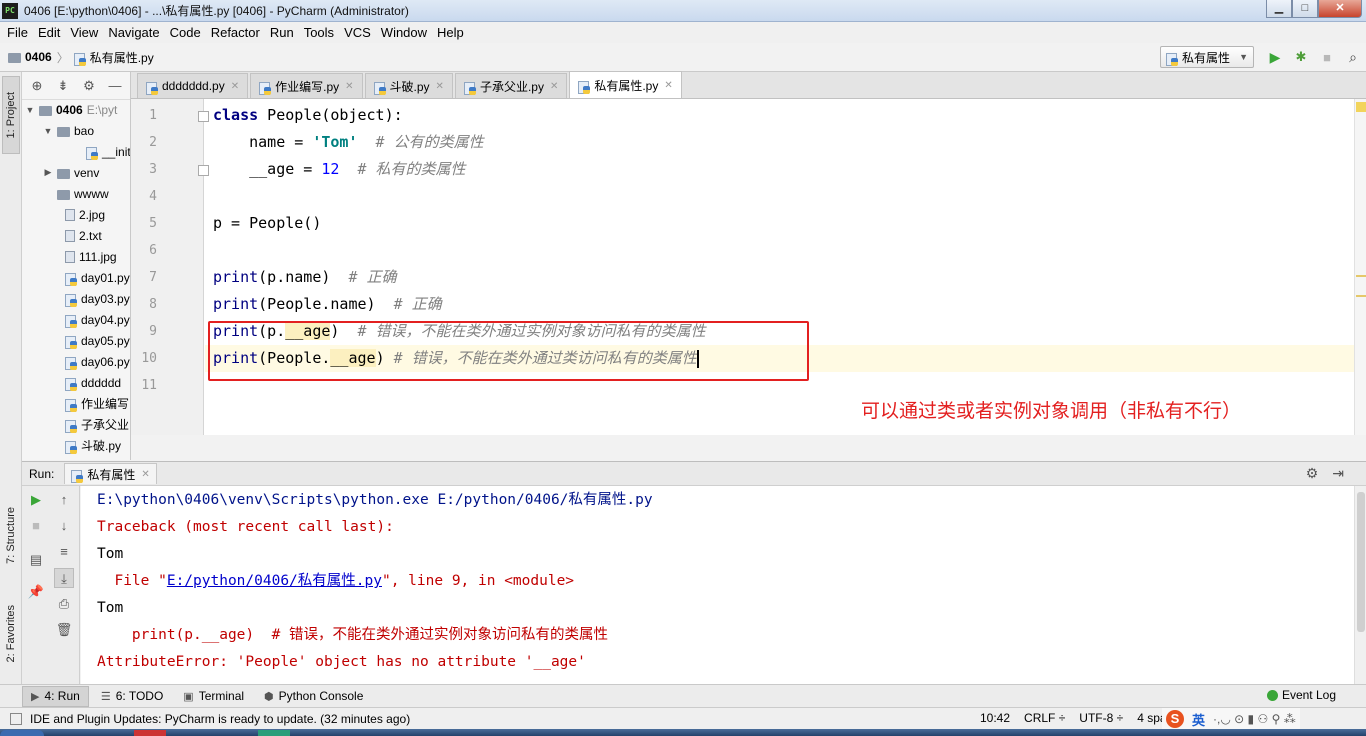 This screenshot has height=736, width=1366. What do you see at coordinates (625, 84) in the screenshot?
I see `editor-tab-active: 私有属性.py ✕` at bounding box center [625, 84].